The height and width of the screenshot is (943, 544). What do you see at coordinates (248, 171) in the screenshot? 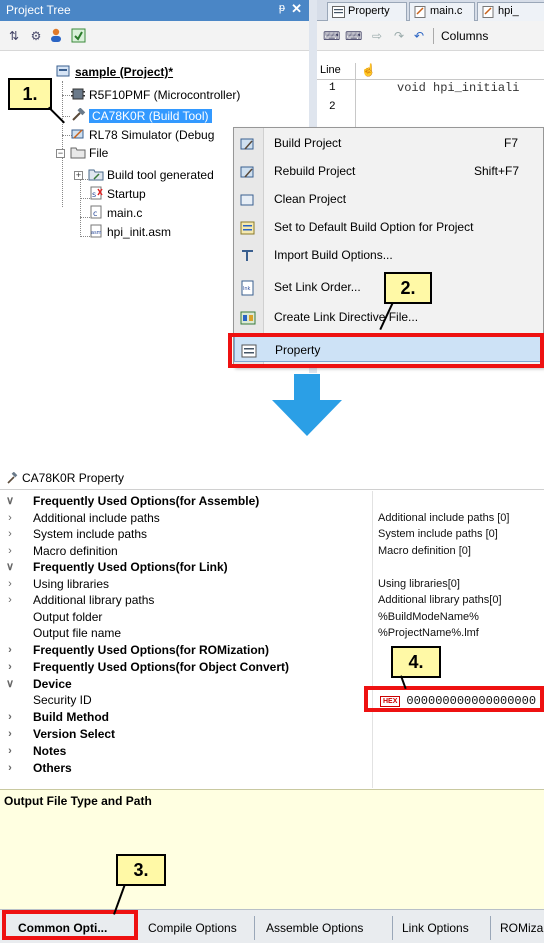
I see `rebuild-icon` at bounding box center [248, 171].